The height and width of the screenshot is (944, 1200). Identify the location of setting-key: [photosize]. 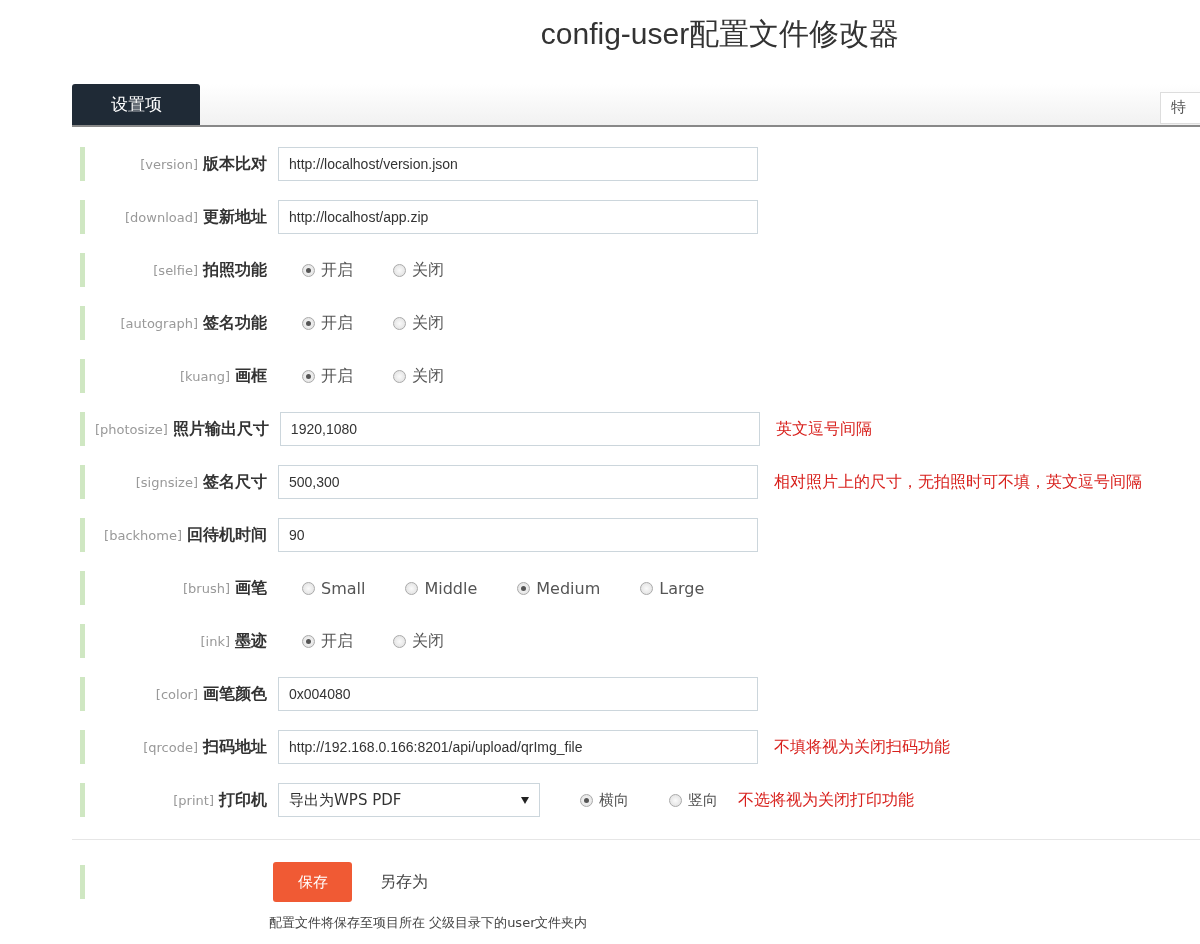
(131, 429).